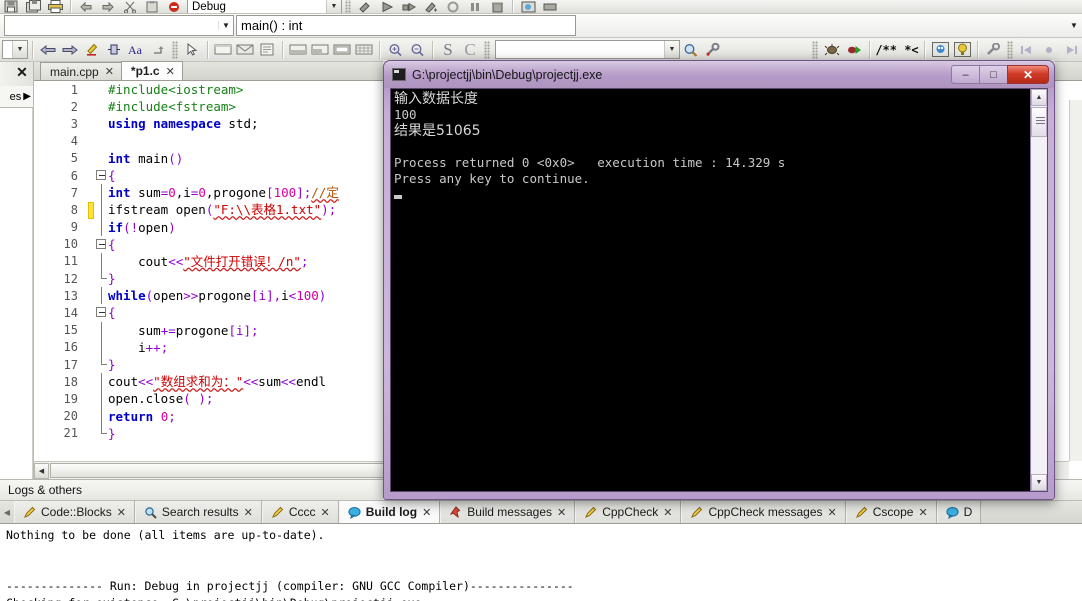 The image size is (1082, 601). What do you see at coordinates (7, 512) in the screenshot?
I see `log-tabs-scroll-left-icon: ◀` at bounding box center [7, 512].